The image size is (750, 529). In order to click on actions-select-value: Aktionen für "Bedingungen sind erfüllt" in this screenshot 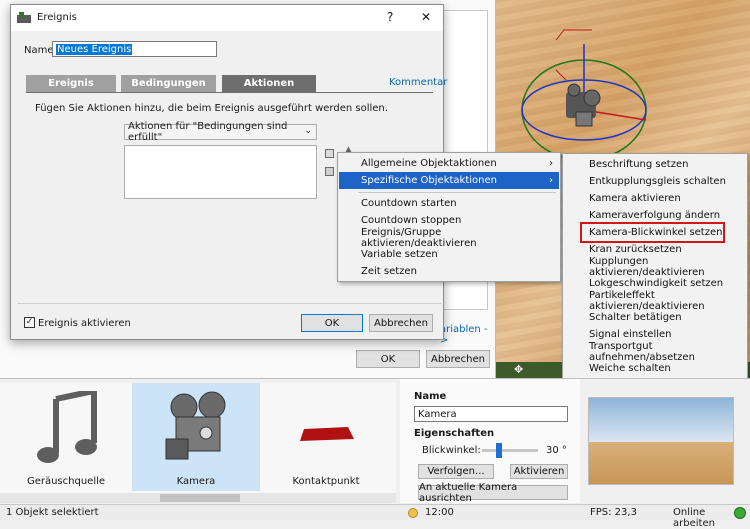, I will do `click(208, 132)`.